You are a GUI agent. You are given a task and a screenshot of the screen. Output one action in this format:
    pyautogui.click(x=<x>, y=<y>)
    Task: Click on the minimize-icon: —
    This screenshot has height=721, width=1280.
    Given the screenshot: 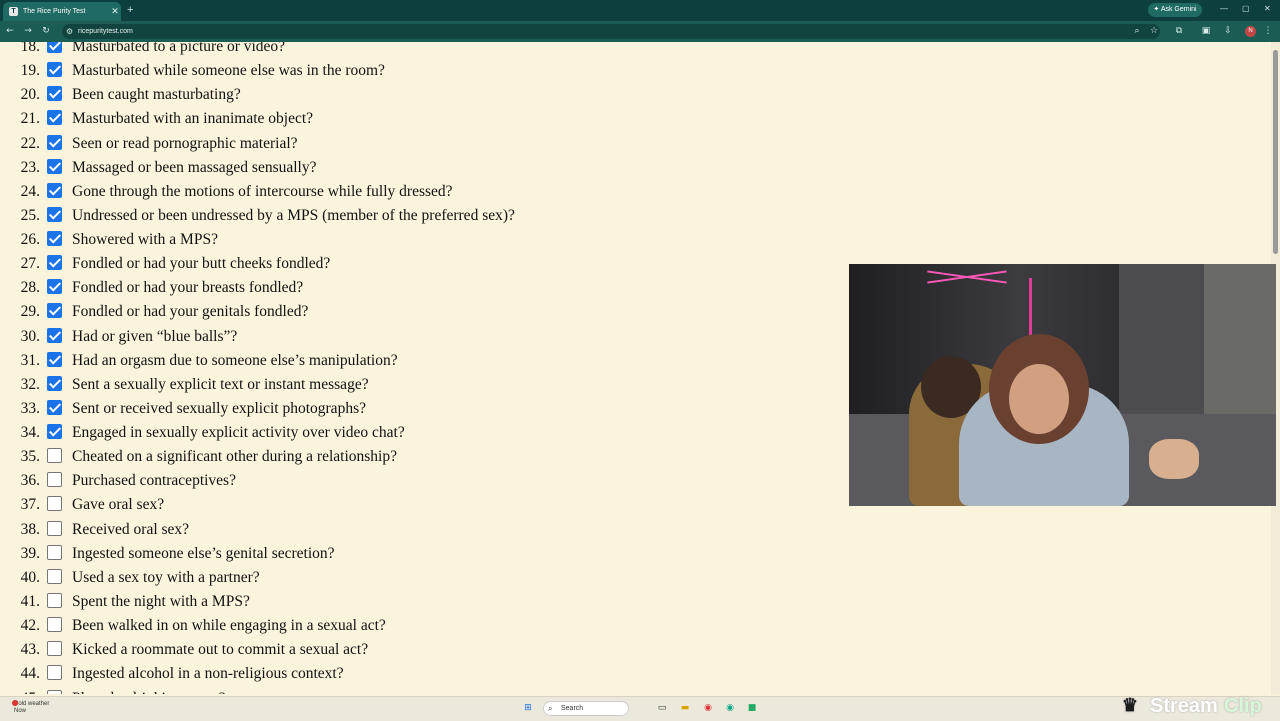 What is the action you would take?
    pyautogui.click(x=1224, y=8)
    